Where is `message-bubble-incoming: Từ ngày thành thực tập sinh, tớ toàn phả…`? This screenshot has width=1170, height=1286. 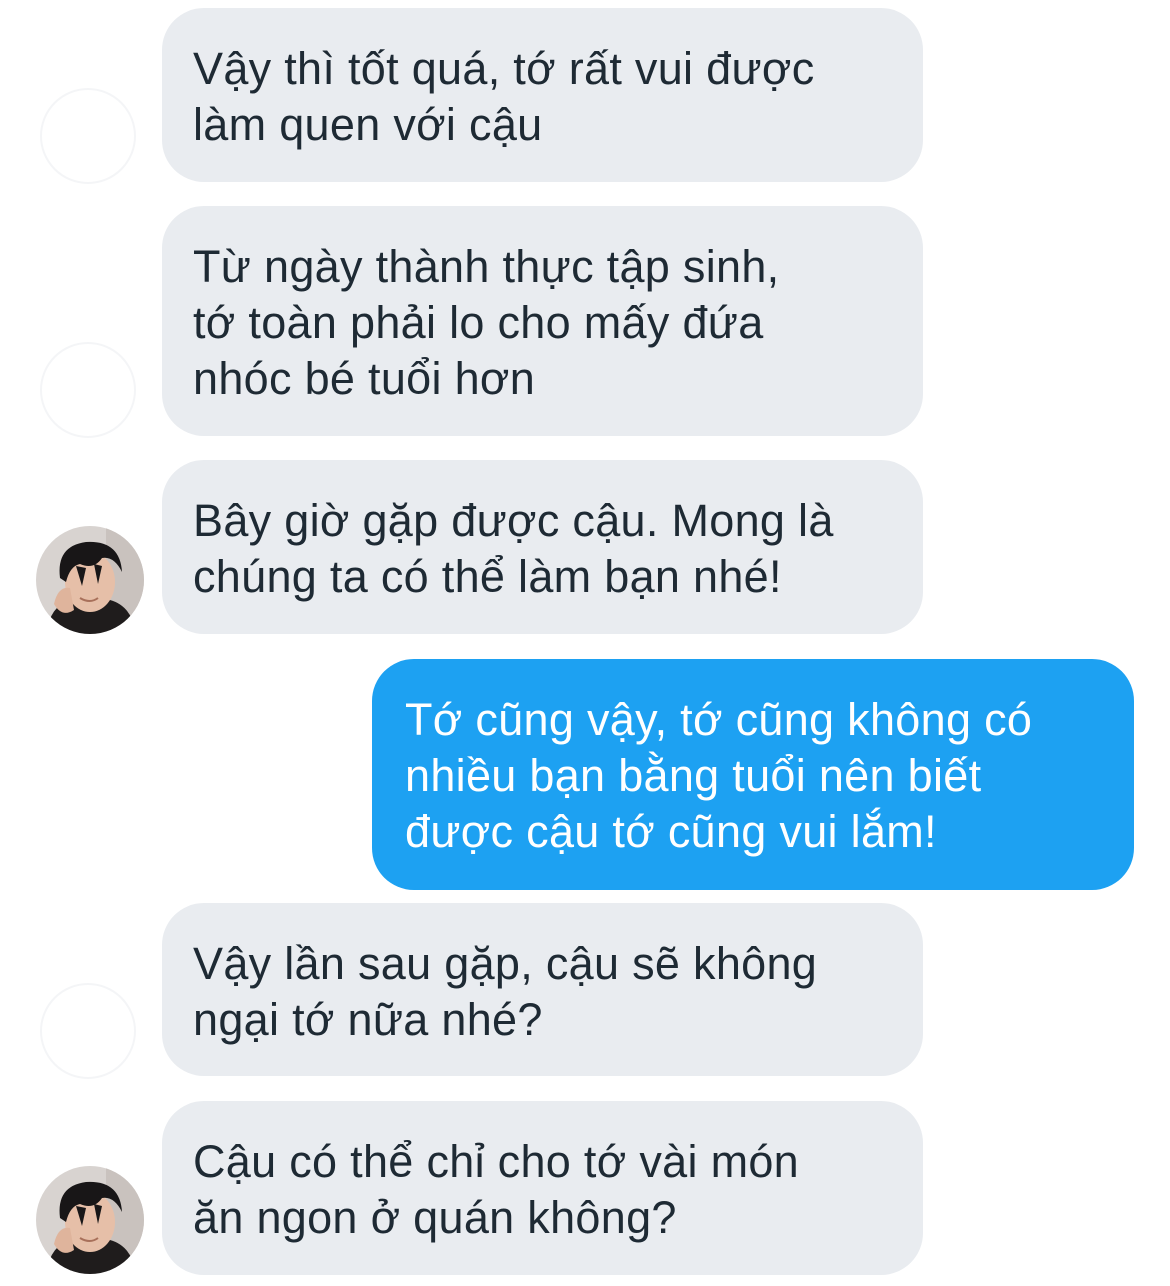
message-bubble-incoming: Từ ngày thành thực tập sinh, tớ toàn phả… is located at coordinates (542, 321).